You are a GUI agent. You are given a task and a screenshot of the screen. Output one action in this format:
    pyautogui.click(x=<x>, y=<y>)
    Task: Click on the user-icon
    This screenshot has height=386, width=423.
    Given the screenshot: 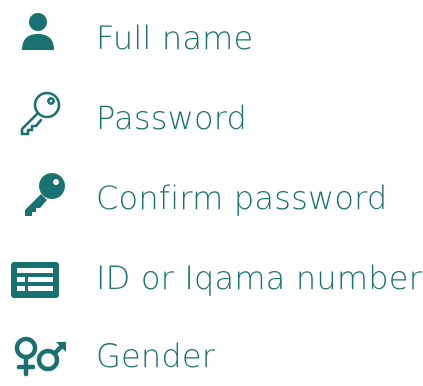 What is the action you would take?
    pyautogui.click(x=40, y=40)
    